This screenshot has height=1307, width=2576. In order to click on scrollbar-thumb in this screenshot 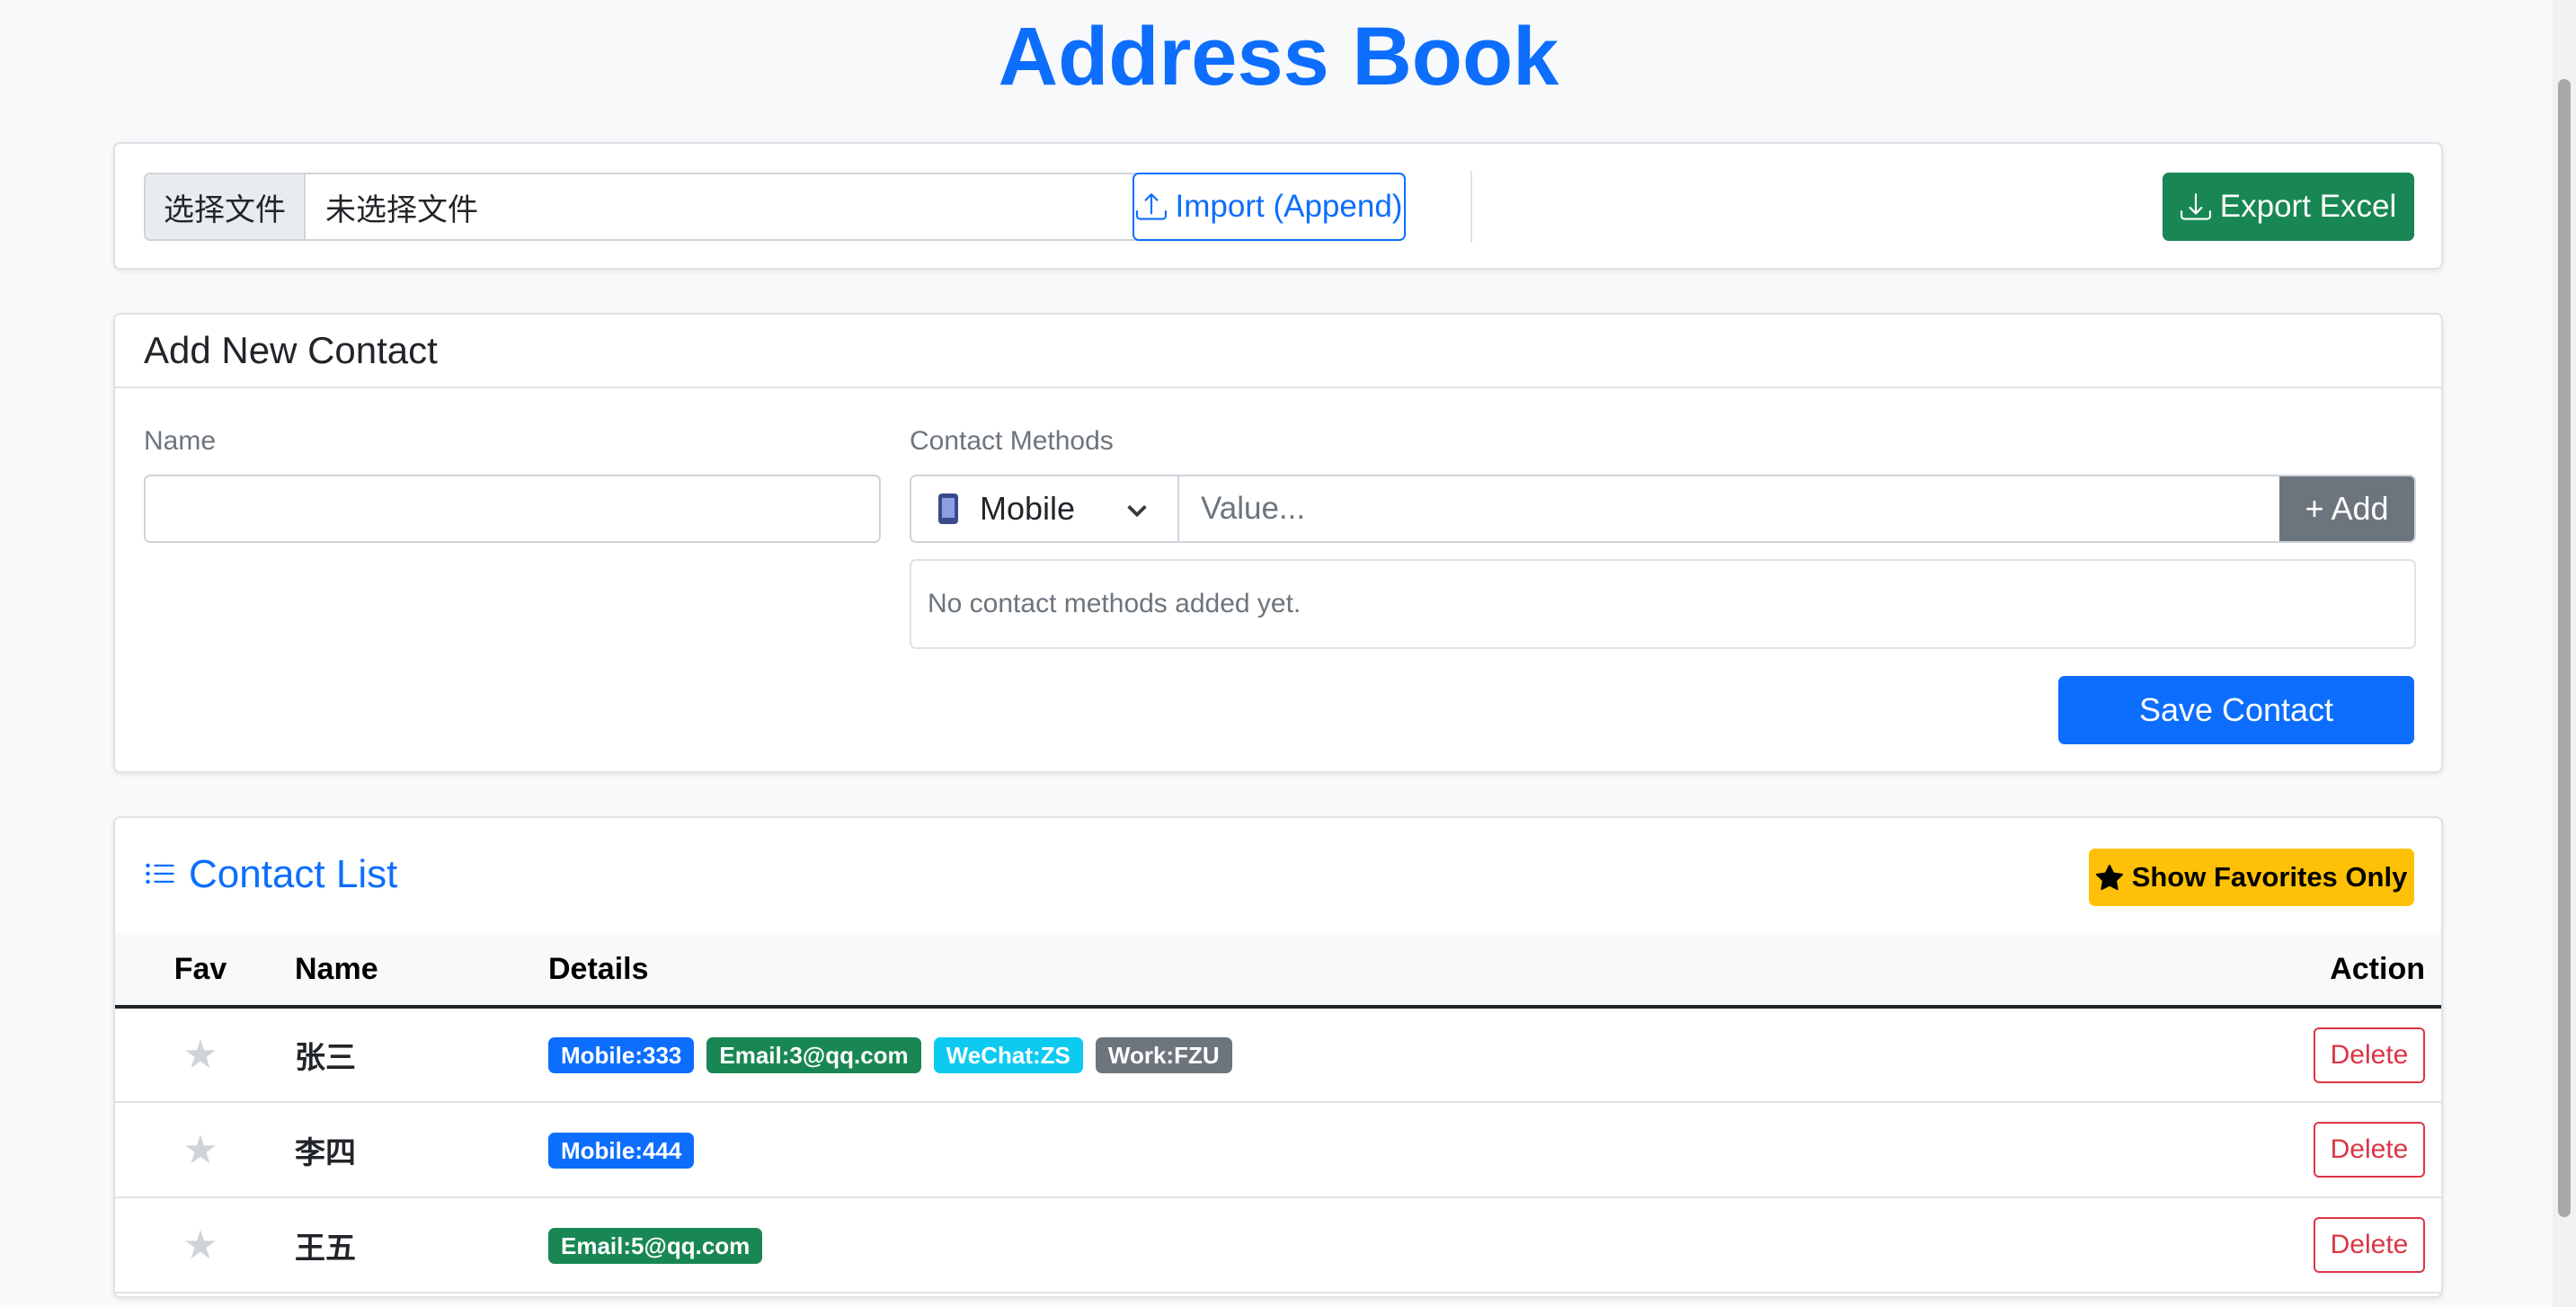, I will do `click(2564, 648)`.